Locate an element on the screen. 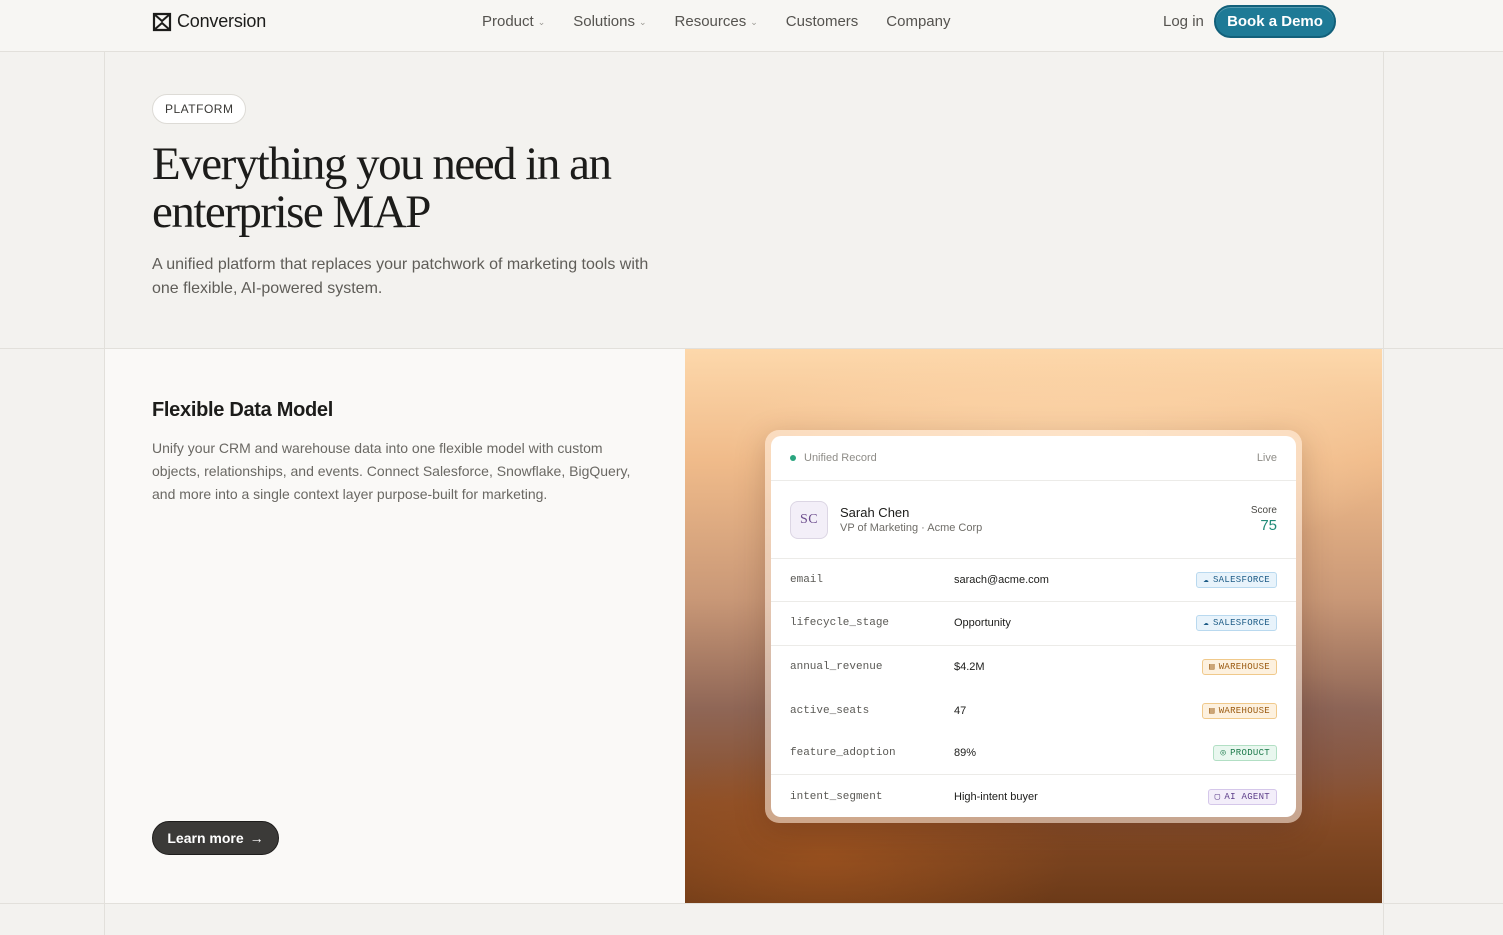  source-badge: ▢ AI AGENT is located at coordinates (1242, 797).